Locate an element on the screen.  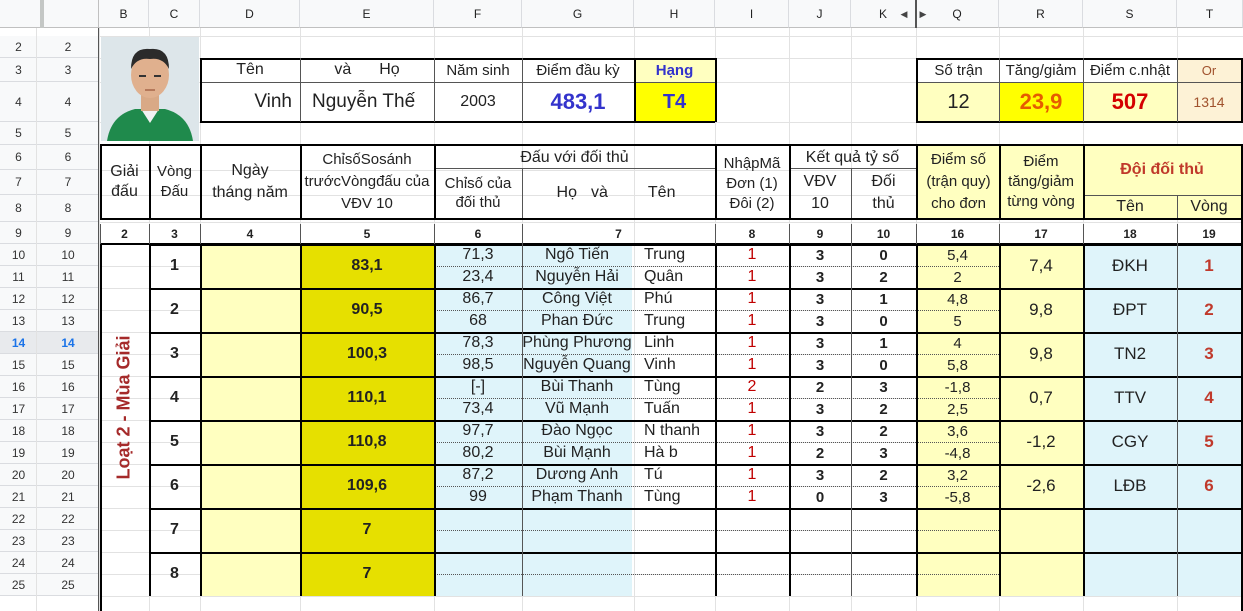
header-giai-dau: Giải đấu is located at coordinates (124, 181).